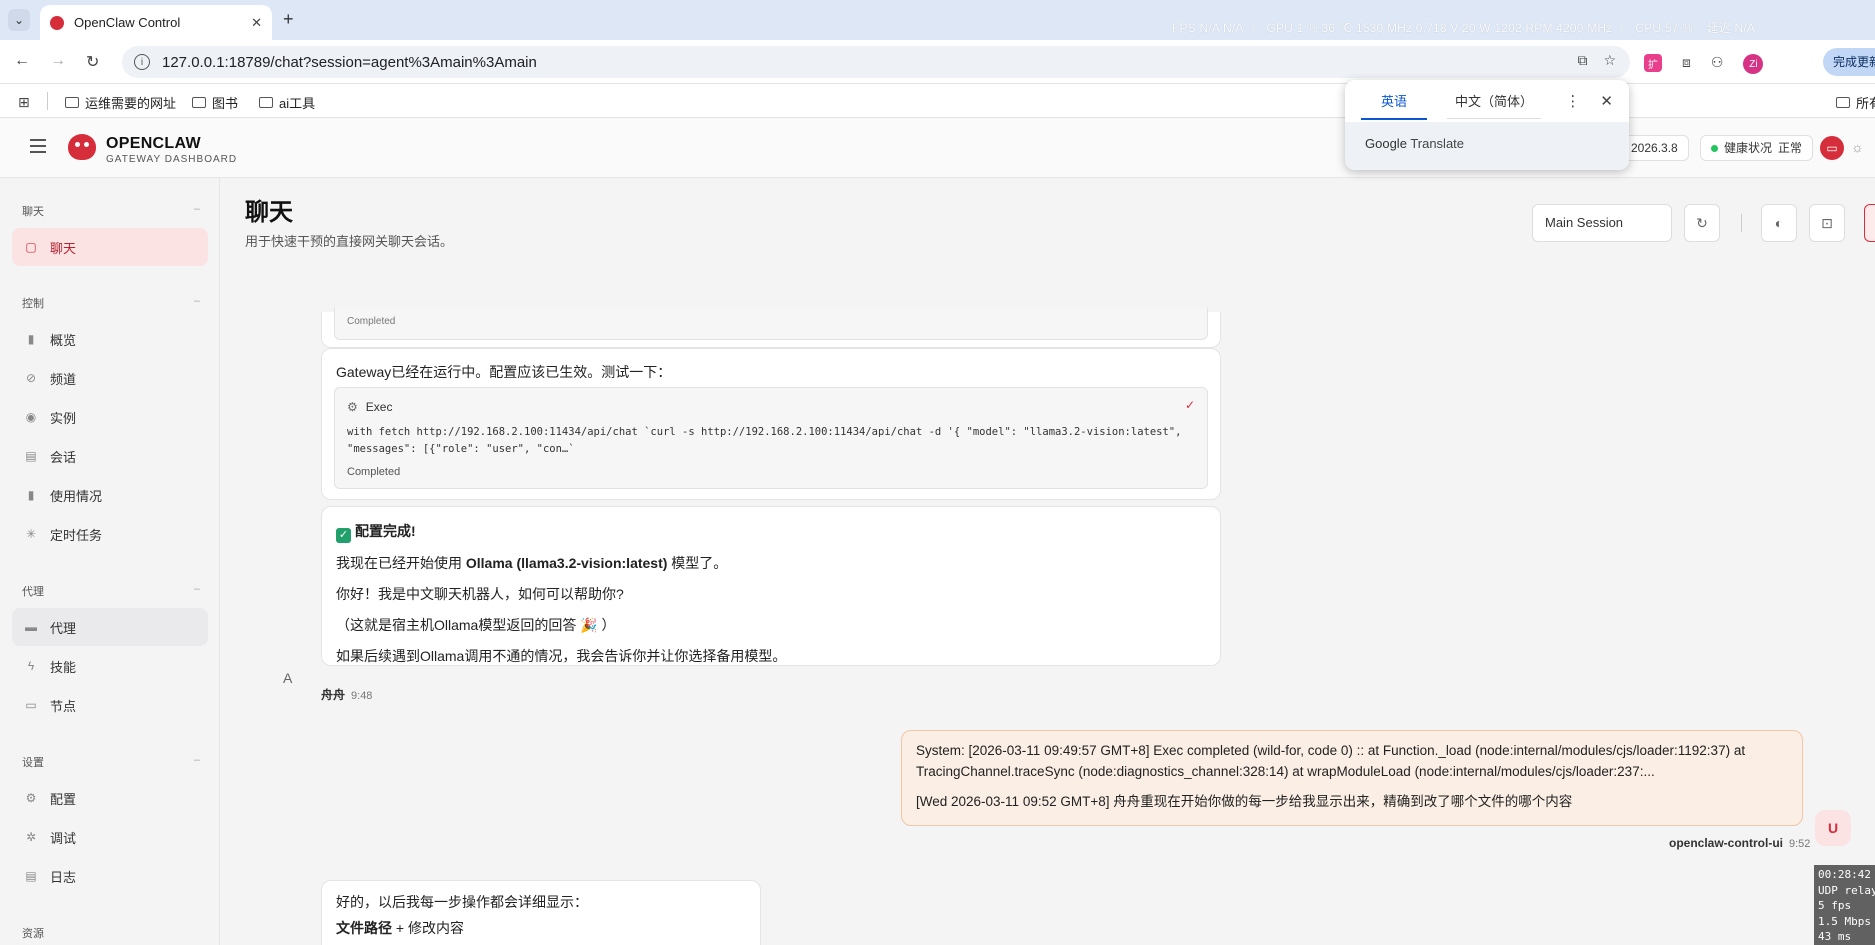 The image size is (1875, 945). What do you see at coordinates (256, 23) in the screenshot?
I see `close-tab-icon: ✕` at bounding box center [256, 23].